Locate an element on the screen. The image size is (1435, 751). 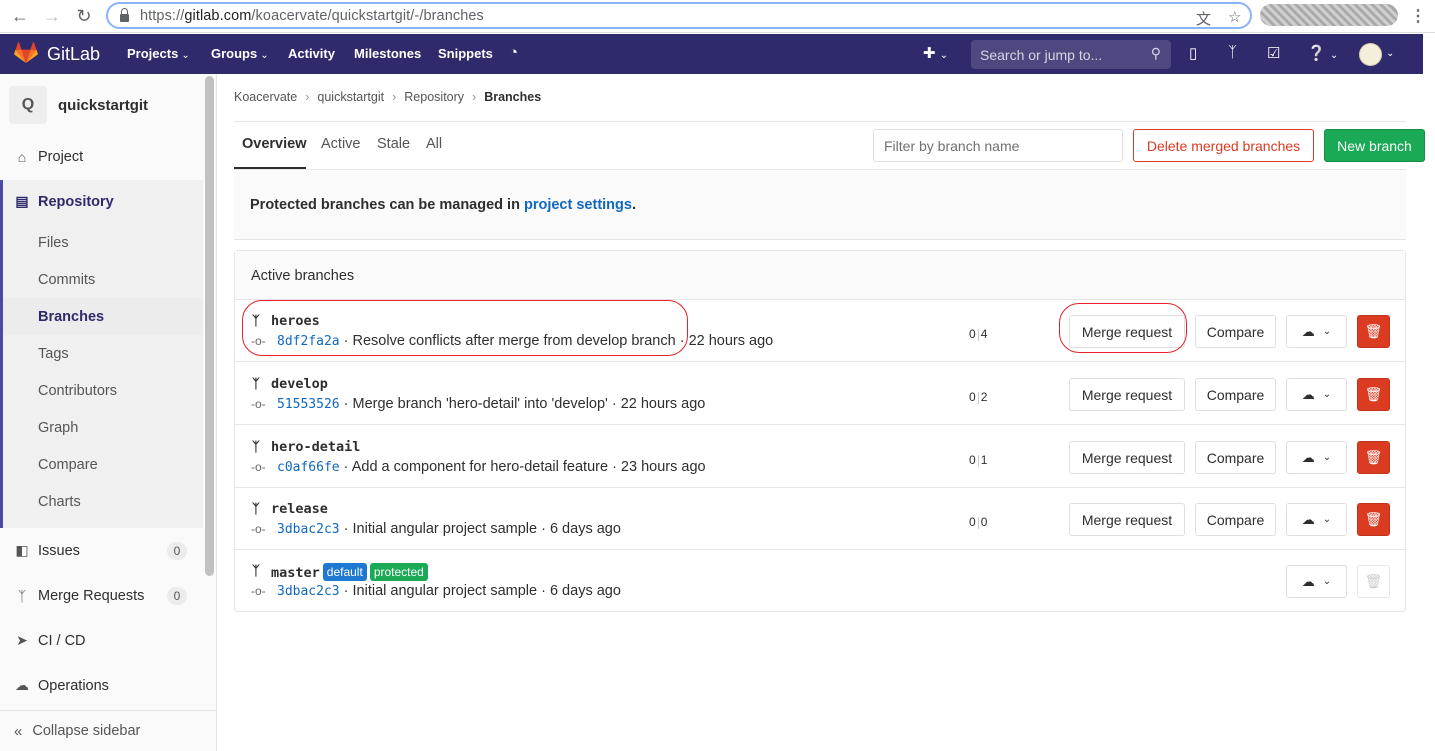
nav-projects: Projects ⌄ is located at coordinates (158, 53).